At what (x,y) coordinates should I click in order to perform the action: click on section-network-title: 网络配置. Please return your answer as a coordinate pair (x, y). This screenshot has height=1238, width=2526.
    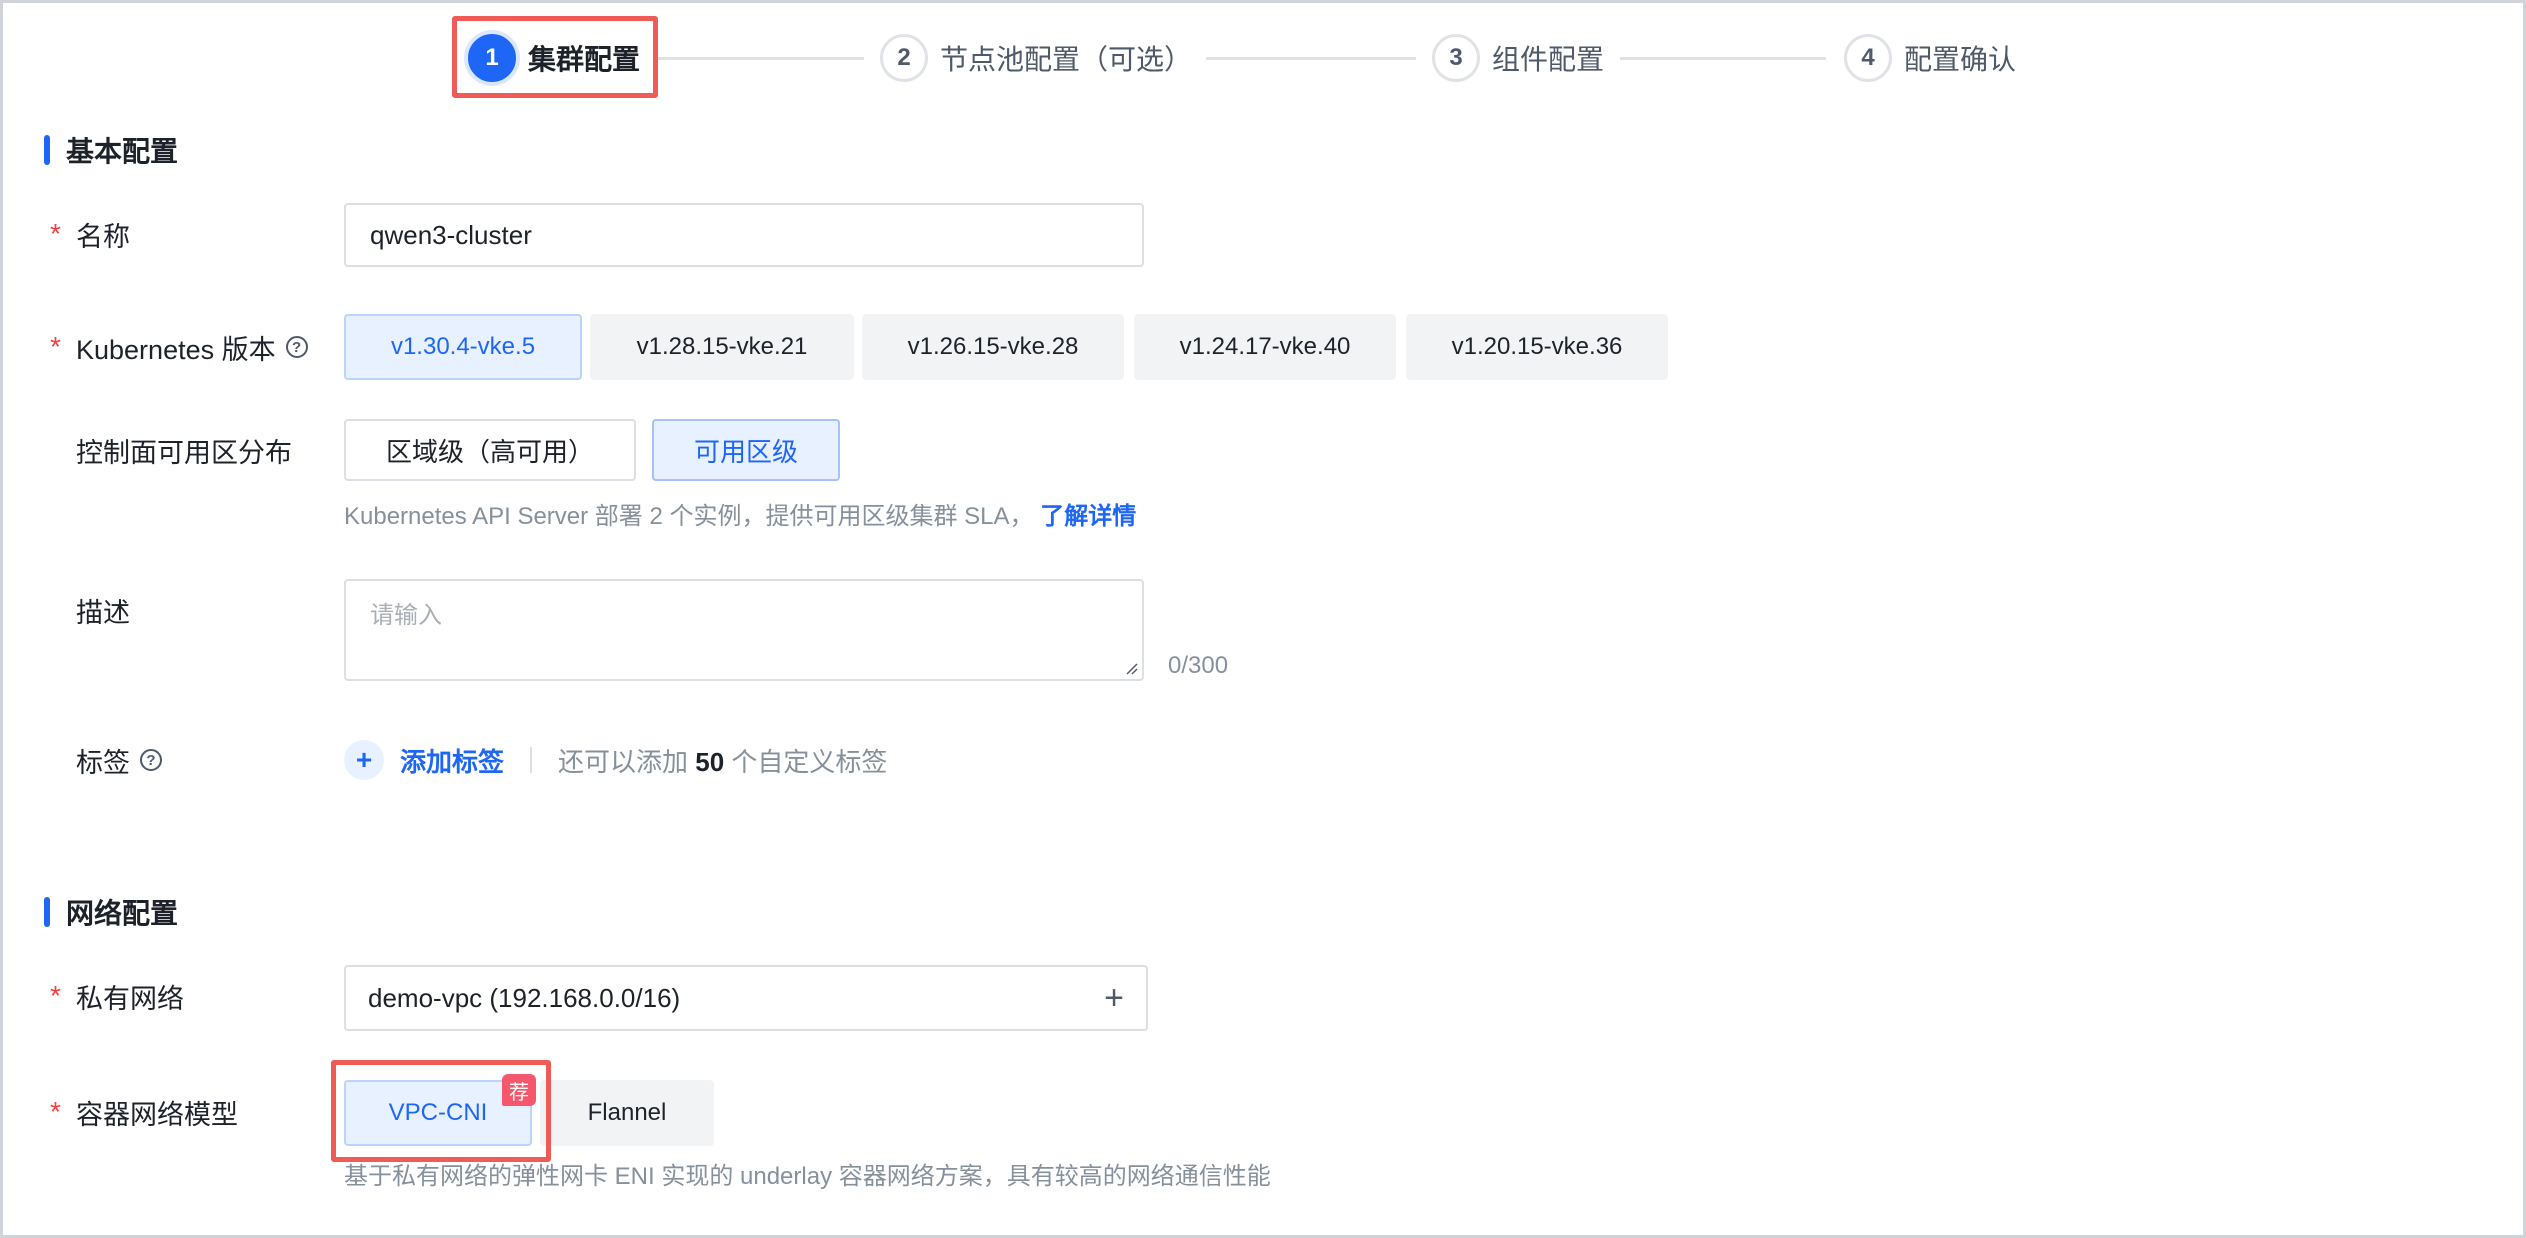
    Looking at the image, I should click on (111, 912).